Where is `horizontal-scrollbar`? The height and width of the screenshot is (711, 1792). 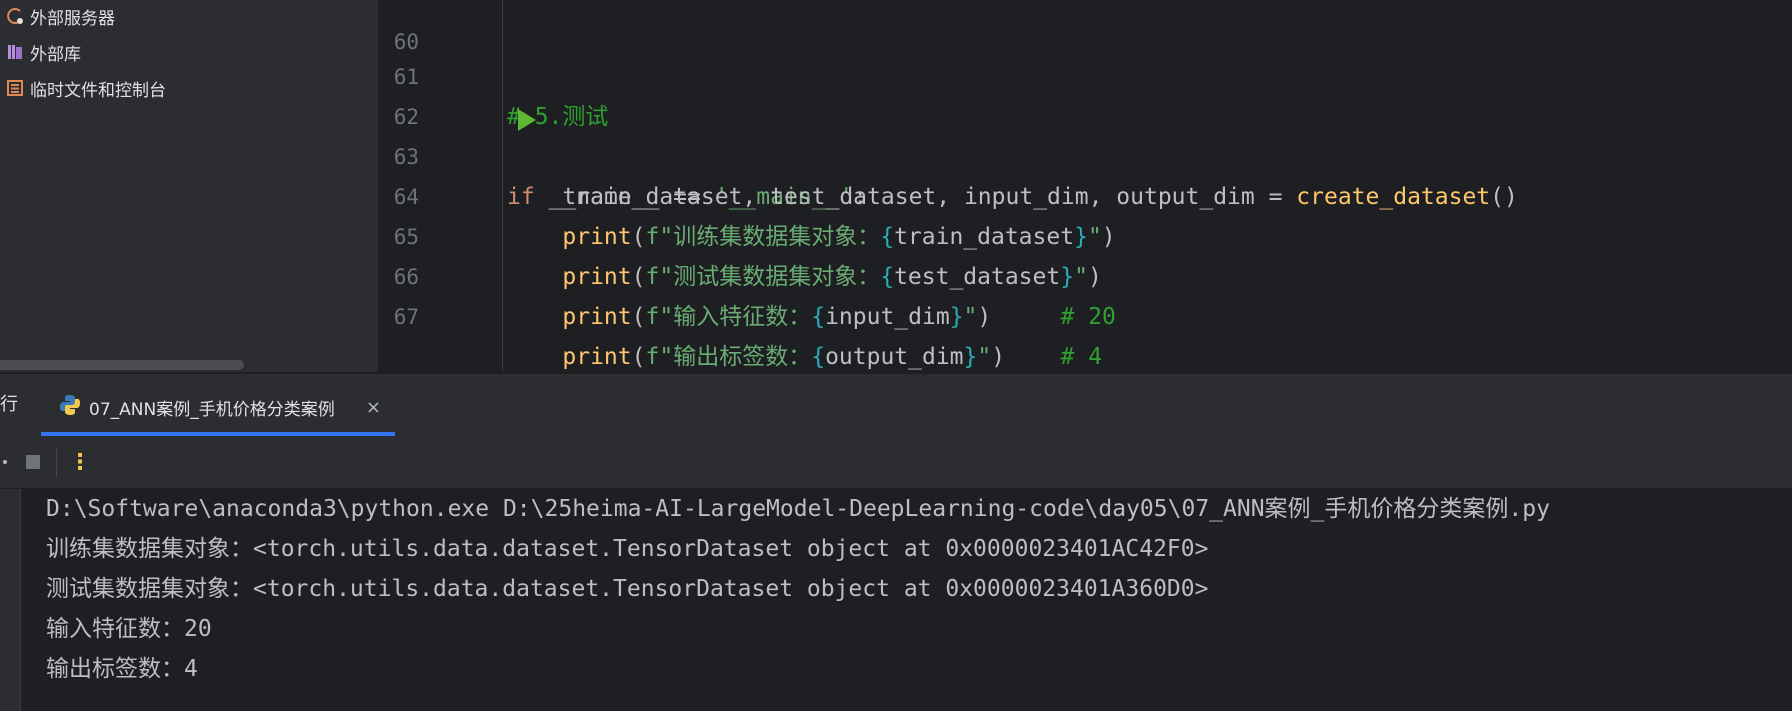
horizontal-scrollbar is located at coordinates (122, 365).